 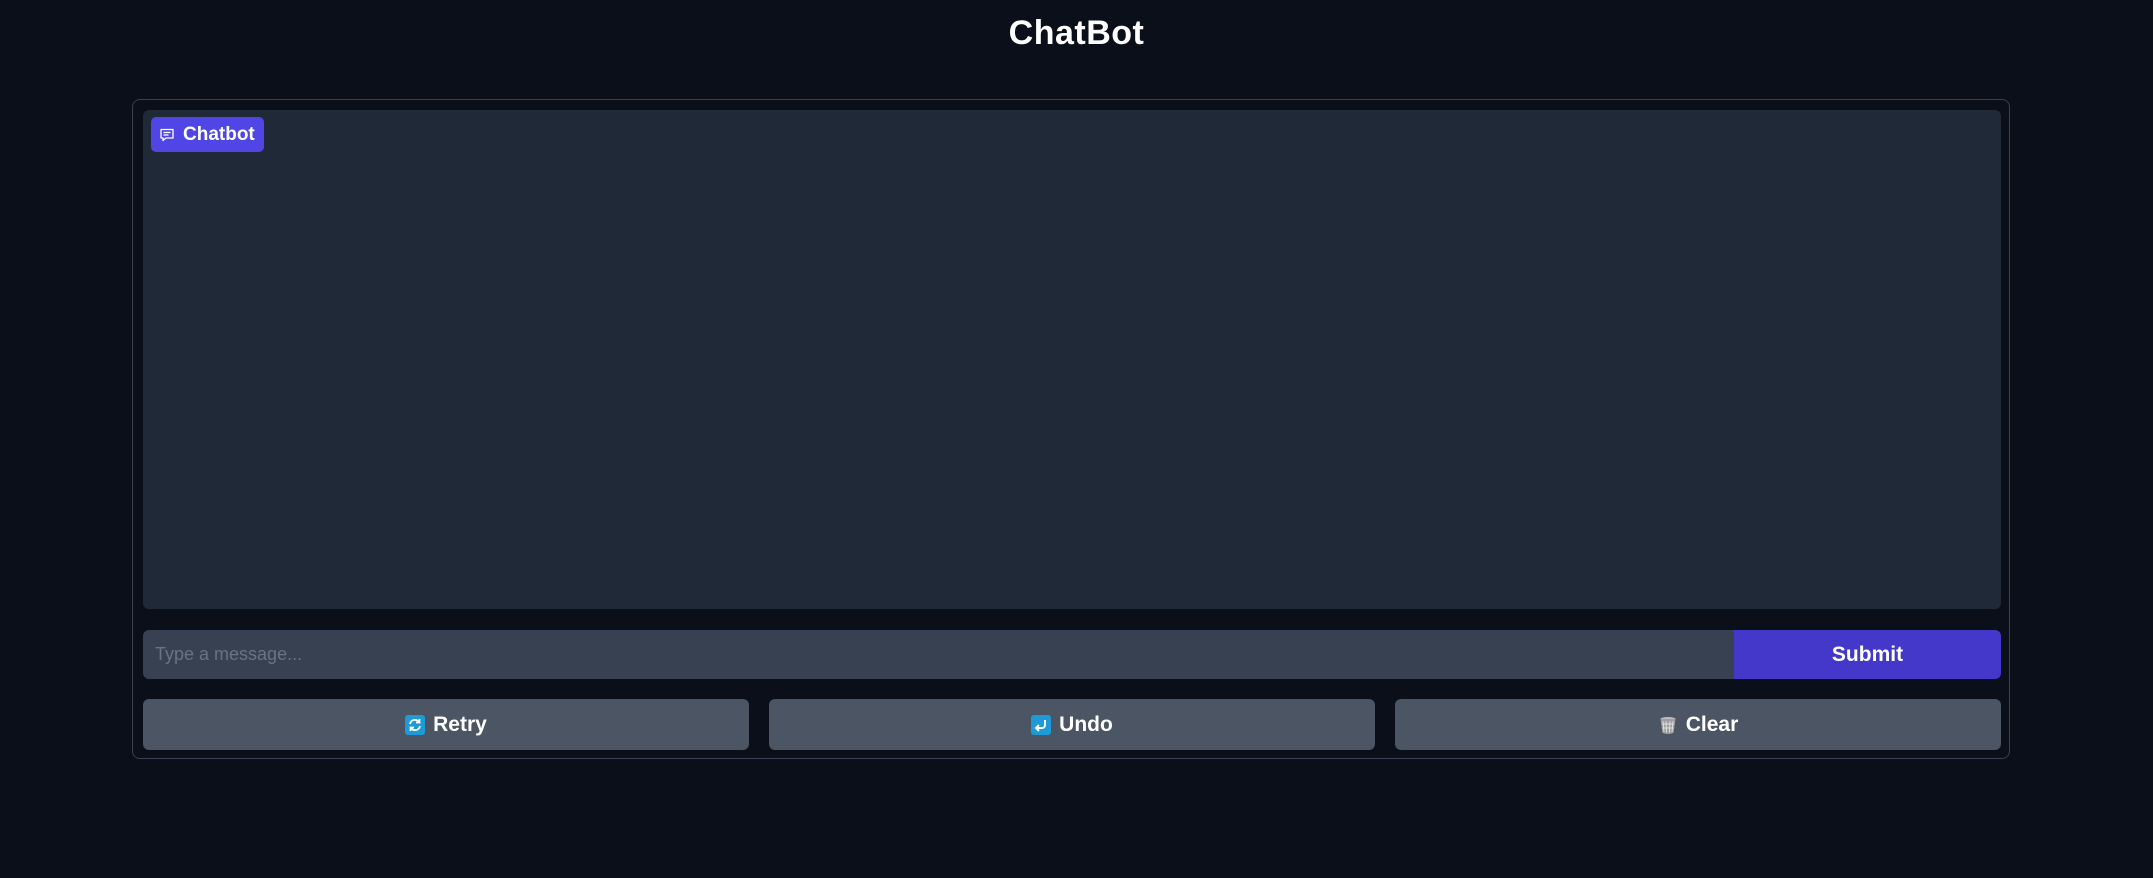 What do you see at coordinates (938, 654) in the screenshot?
I see `message-input` at bounding box center [938, 654].